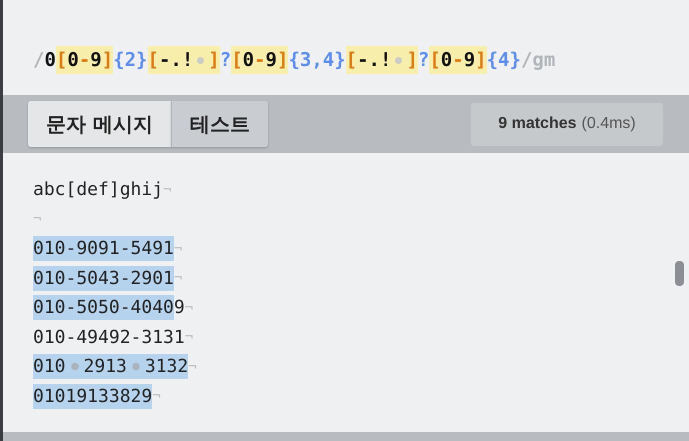 The width and height of the screenshot is (689, 441). I want to click on text-line: abc[def]ghij, so click(98, 190).